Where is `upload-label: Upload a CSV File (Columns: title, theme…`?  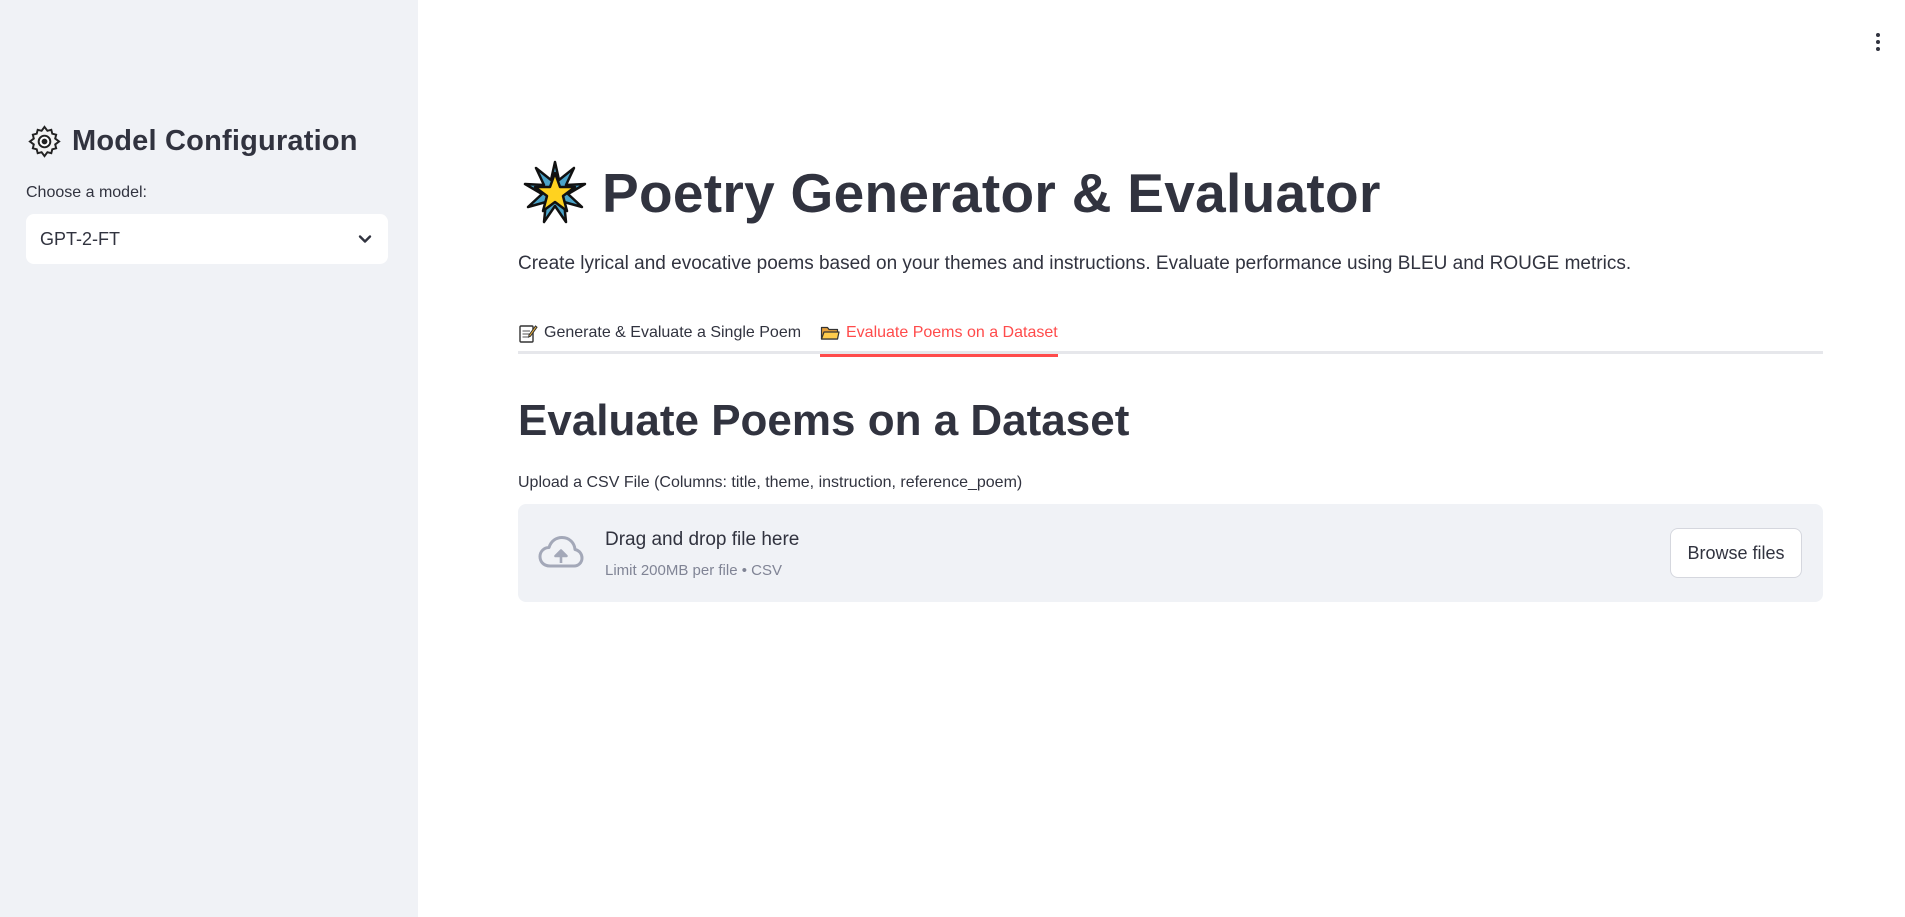 upload-label: Upload a CSV File (Columns: title, theme… is located at coordinates (770, 482).